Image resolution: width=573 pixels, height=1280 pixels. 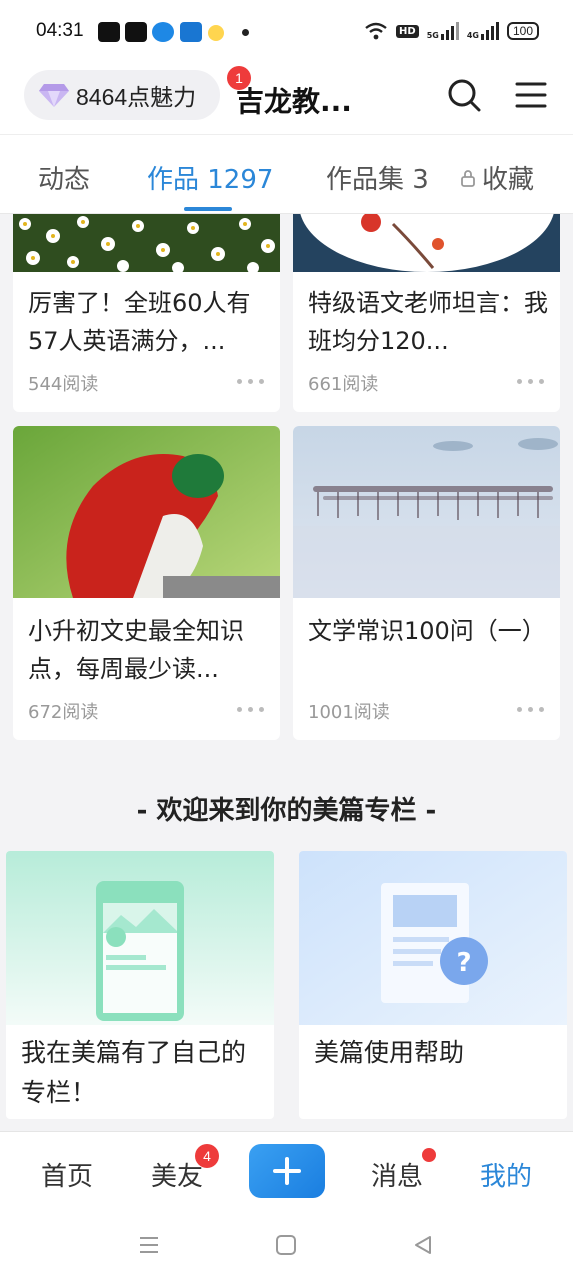 I want to click on tab-favorites: 收藏, so click(x=497, y=177).